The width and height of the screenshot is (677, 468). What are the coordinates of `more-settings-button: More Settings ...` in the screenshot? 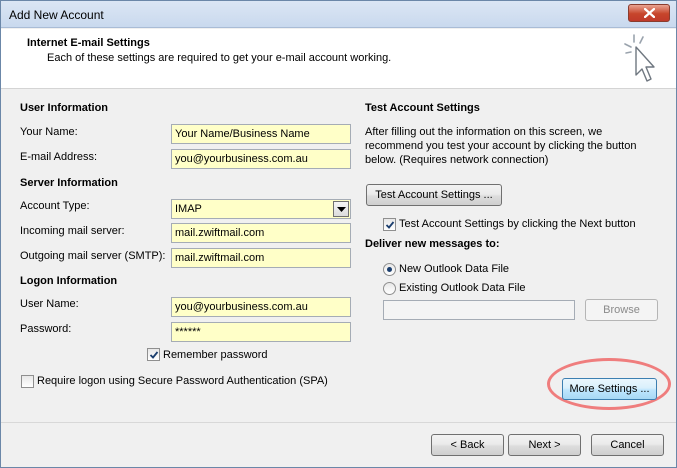 It's located at (609, 389).